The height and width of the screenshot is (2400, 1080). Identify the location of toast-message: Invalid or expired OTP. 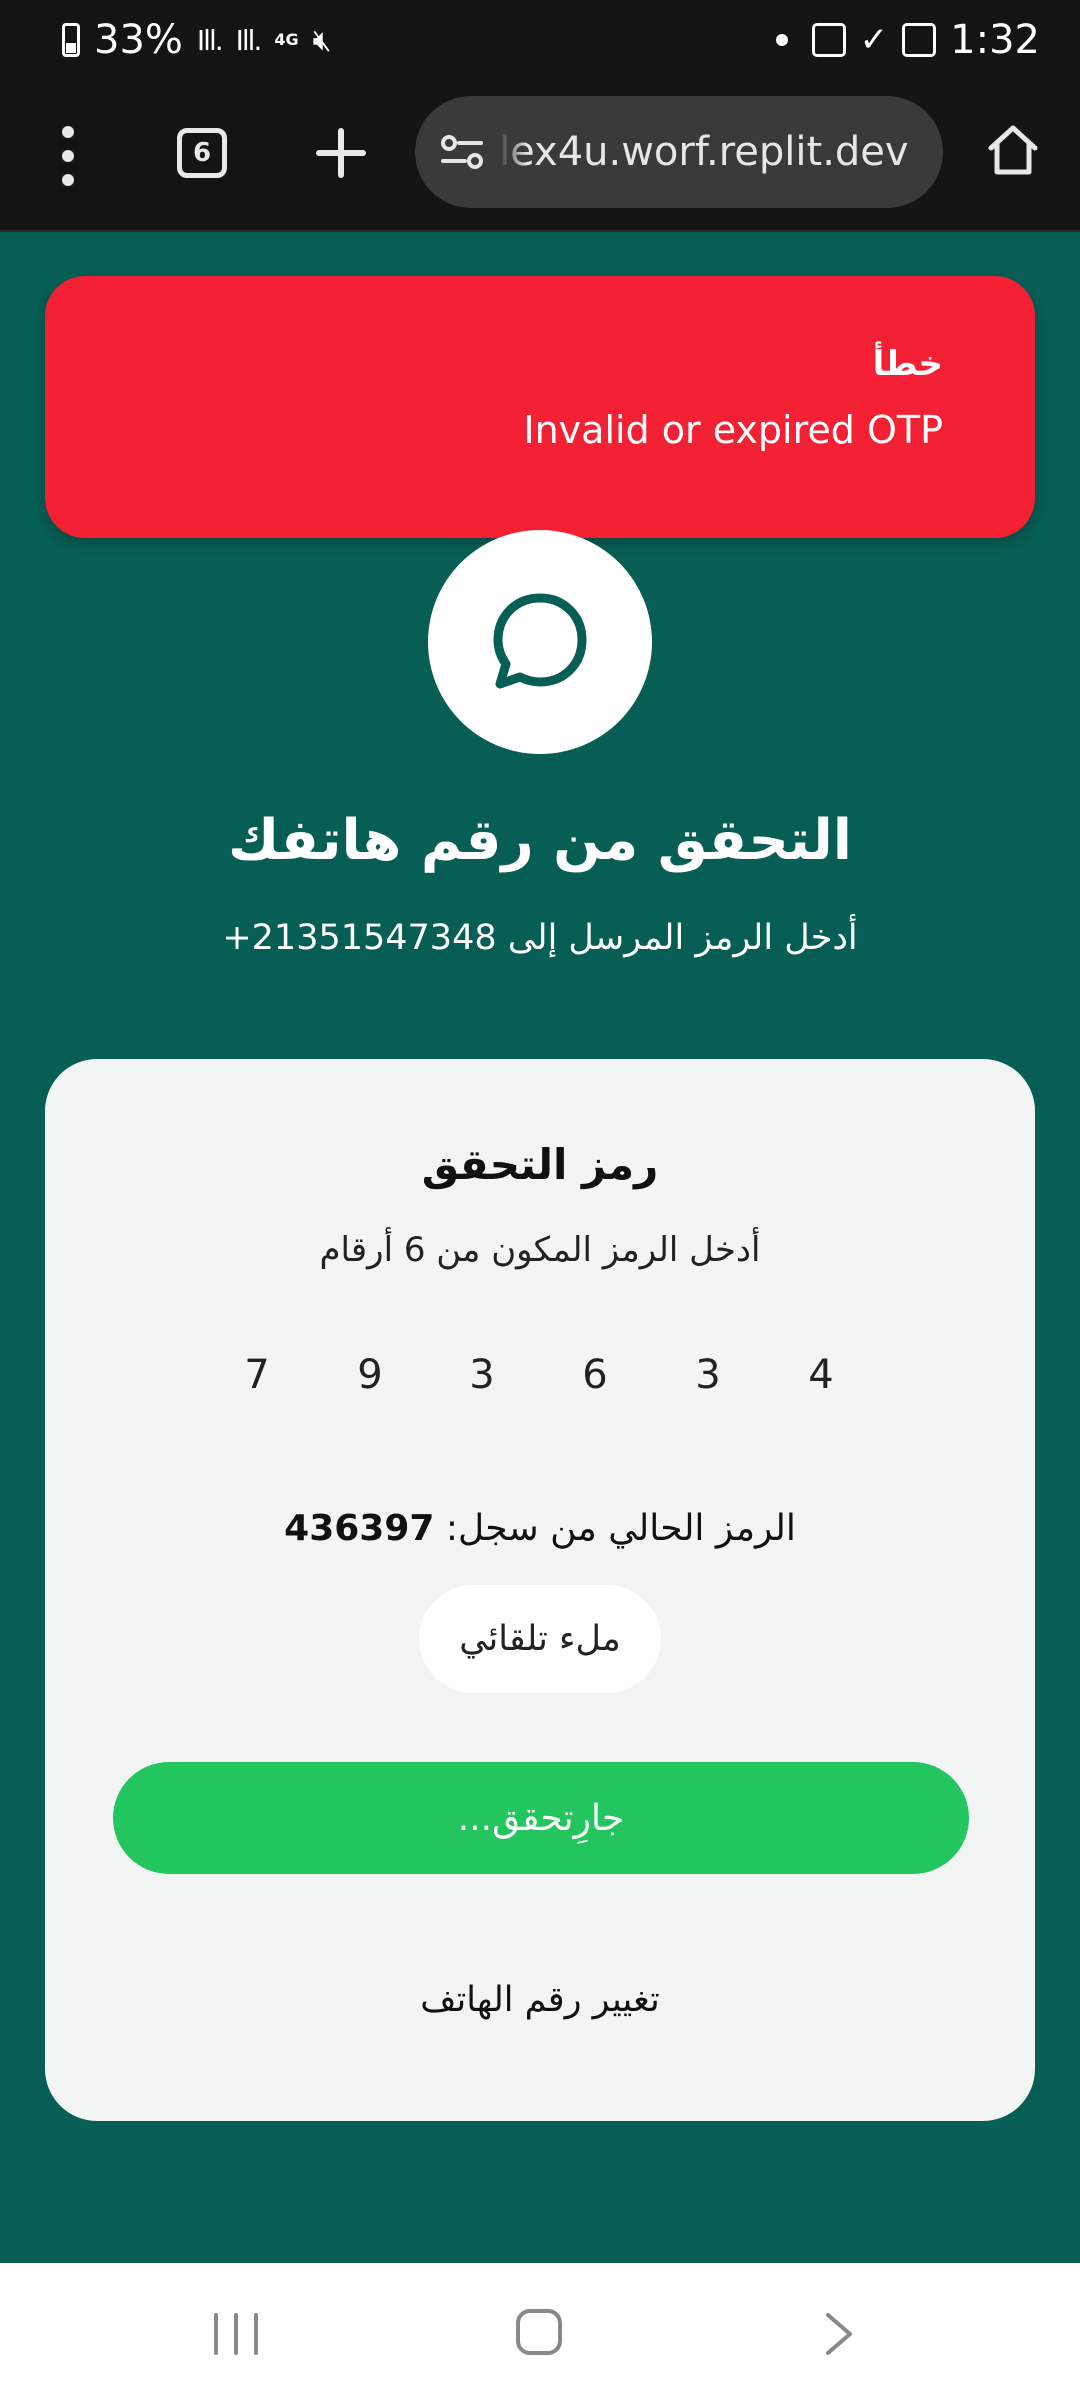
(733, 430).